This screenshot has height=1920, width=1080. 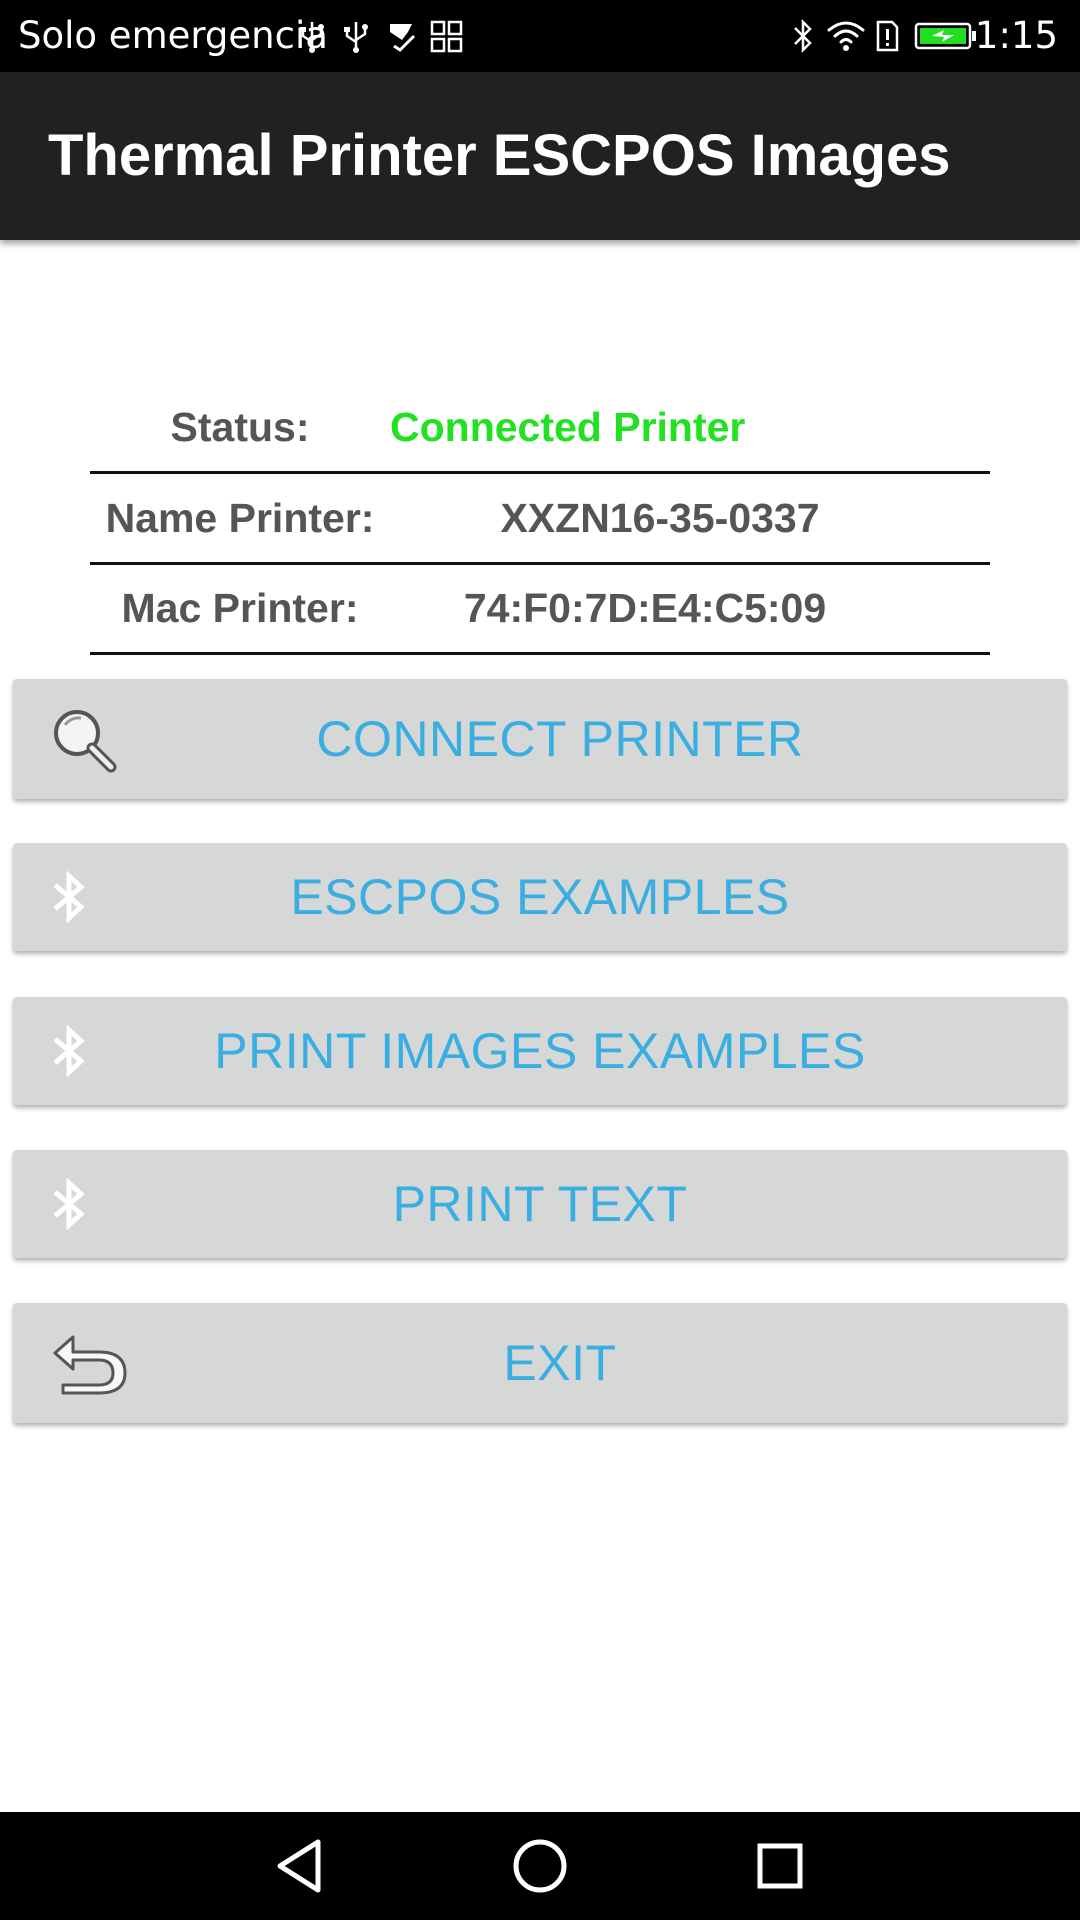 I want to click on back-triangle-icon, so click(x=302, y=1866).